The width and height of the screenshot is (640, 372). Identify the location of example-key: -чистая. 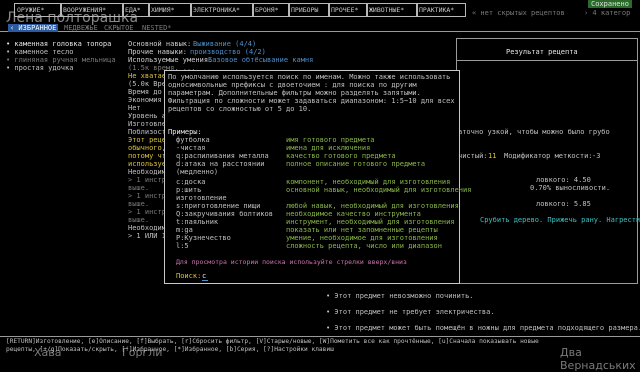
(191, 148).